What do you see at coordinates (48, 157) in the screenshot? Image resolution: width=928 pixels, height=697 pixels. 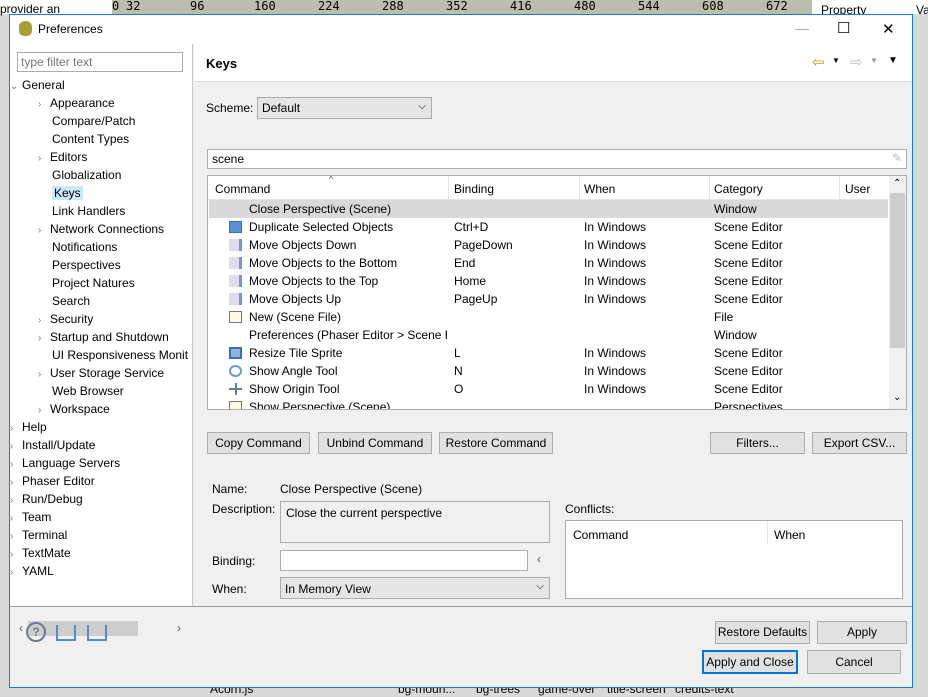 I see `tree-item: › Editors` at bounding box center [48, 157].